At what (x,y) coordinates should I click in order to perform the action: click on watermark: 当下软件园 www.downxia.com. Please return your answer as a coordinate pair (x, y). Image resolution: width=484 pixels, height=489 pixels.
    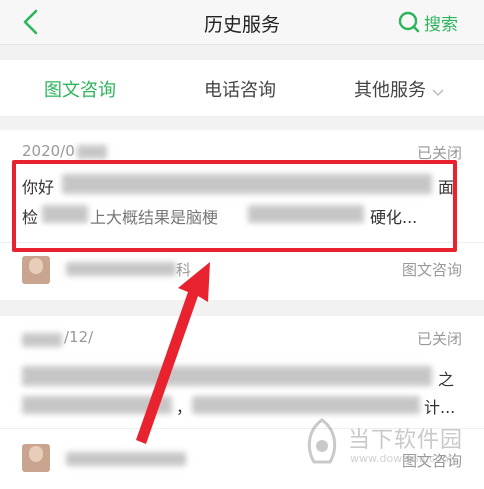
    Looking at the image, I should click on (385, 444).